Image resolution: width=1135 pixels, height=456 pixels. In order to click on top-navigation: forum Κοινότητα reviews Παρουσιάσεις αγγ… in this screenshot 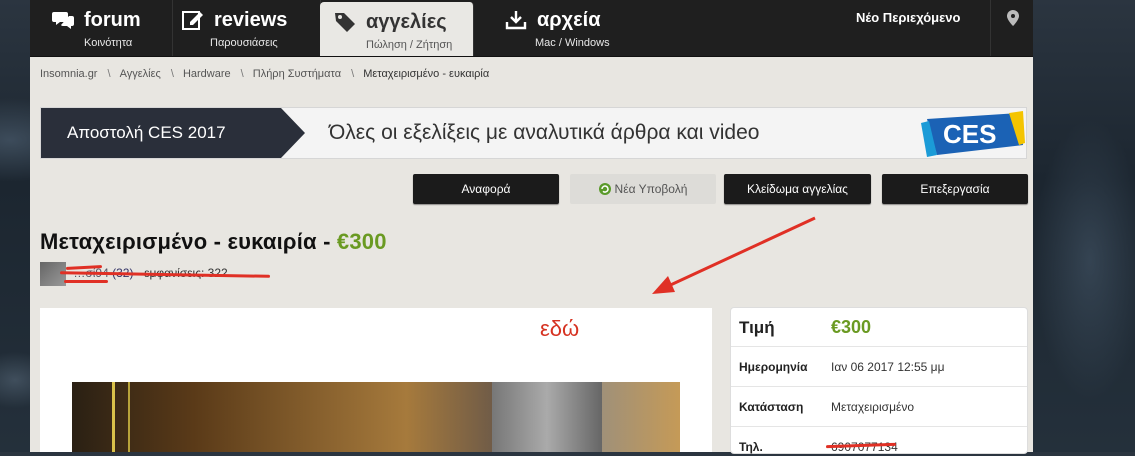, I will do `click(531, 28)`.